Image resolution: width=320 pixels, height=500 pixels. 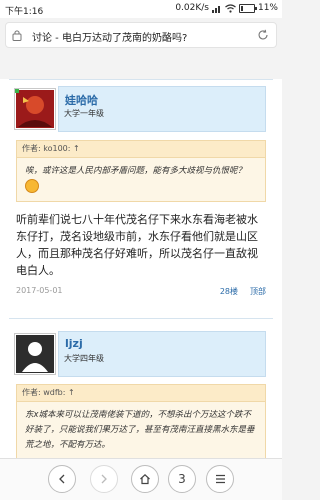 I want to click on address-bar: 讨论 - 电白万达动了茂南的奶酪吗?, so click(x=141, y=35).